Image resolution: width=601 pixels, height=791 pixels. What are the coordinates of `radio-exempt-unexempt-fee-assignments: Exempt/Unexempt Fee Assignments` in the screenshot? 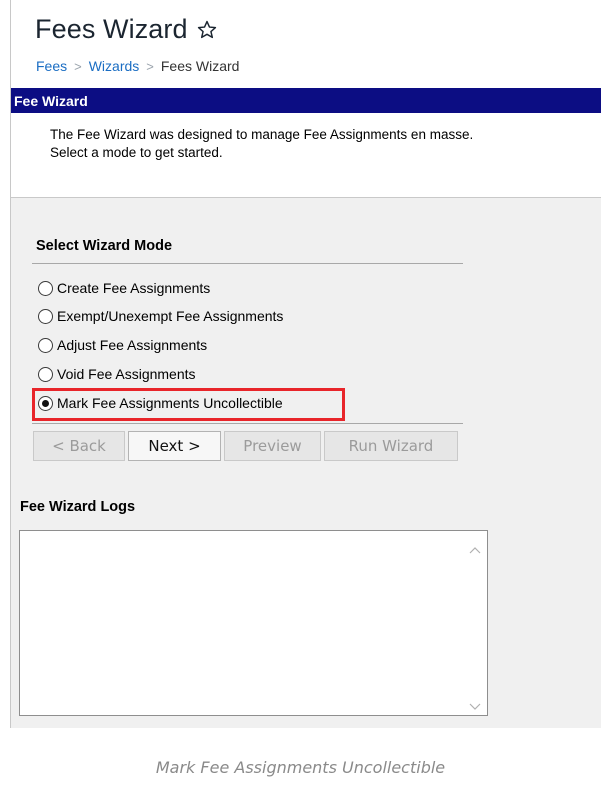 It's located at (160, 316).